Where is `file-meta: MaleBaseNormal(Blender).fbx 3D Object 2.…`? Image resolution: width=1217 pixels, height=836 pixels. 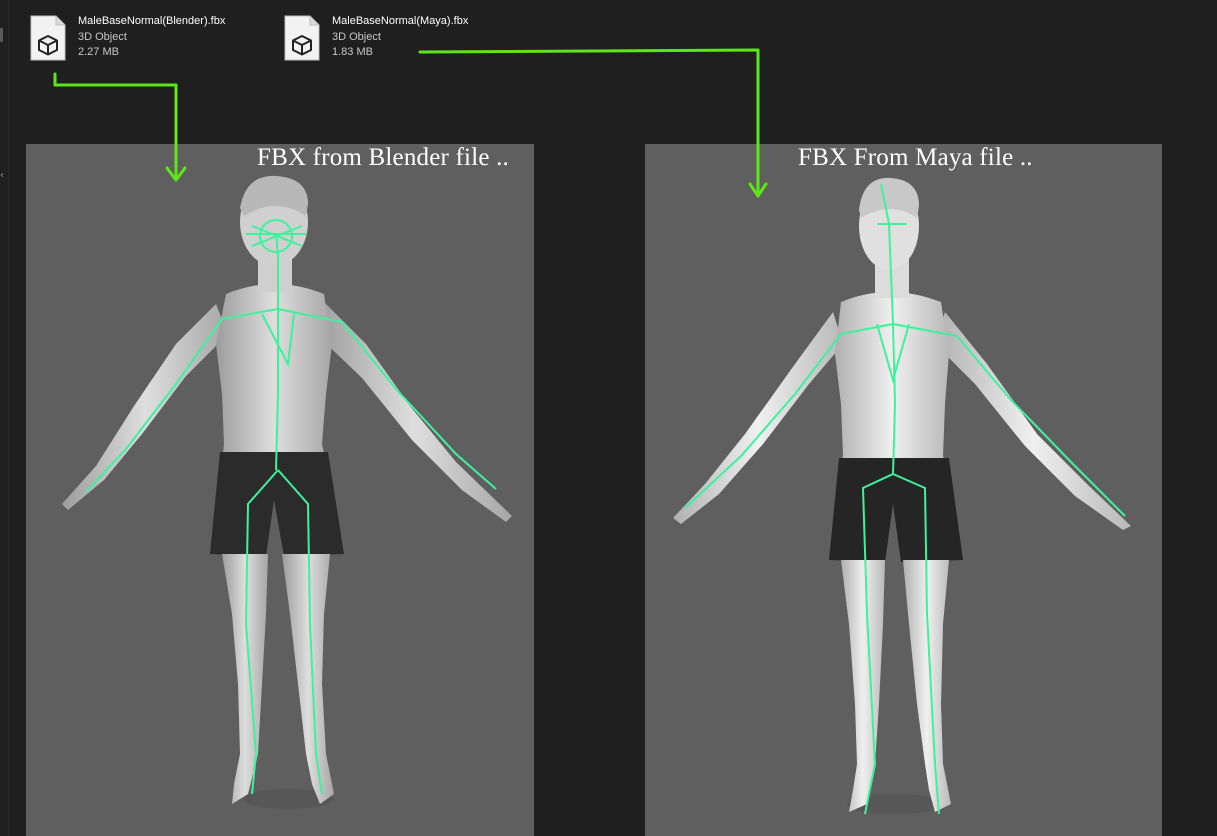 file-meta: MaleBaseNormal(Blender).fbx 3D Object 2.… is located at coordinates (151, 37).